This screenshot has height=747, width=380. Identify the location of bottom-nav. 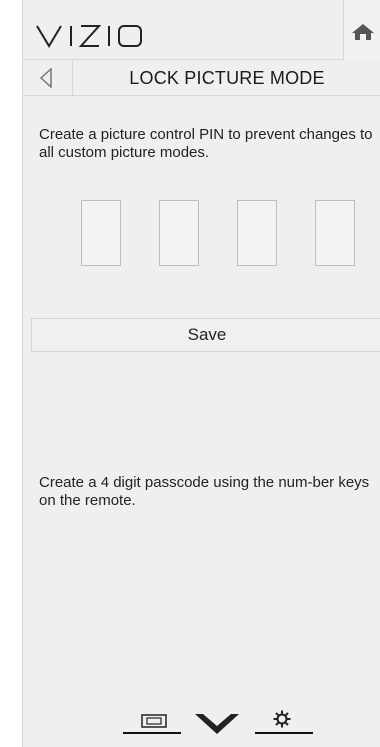
(218, 720).